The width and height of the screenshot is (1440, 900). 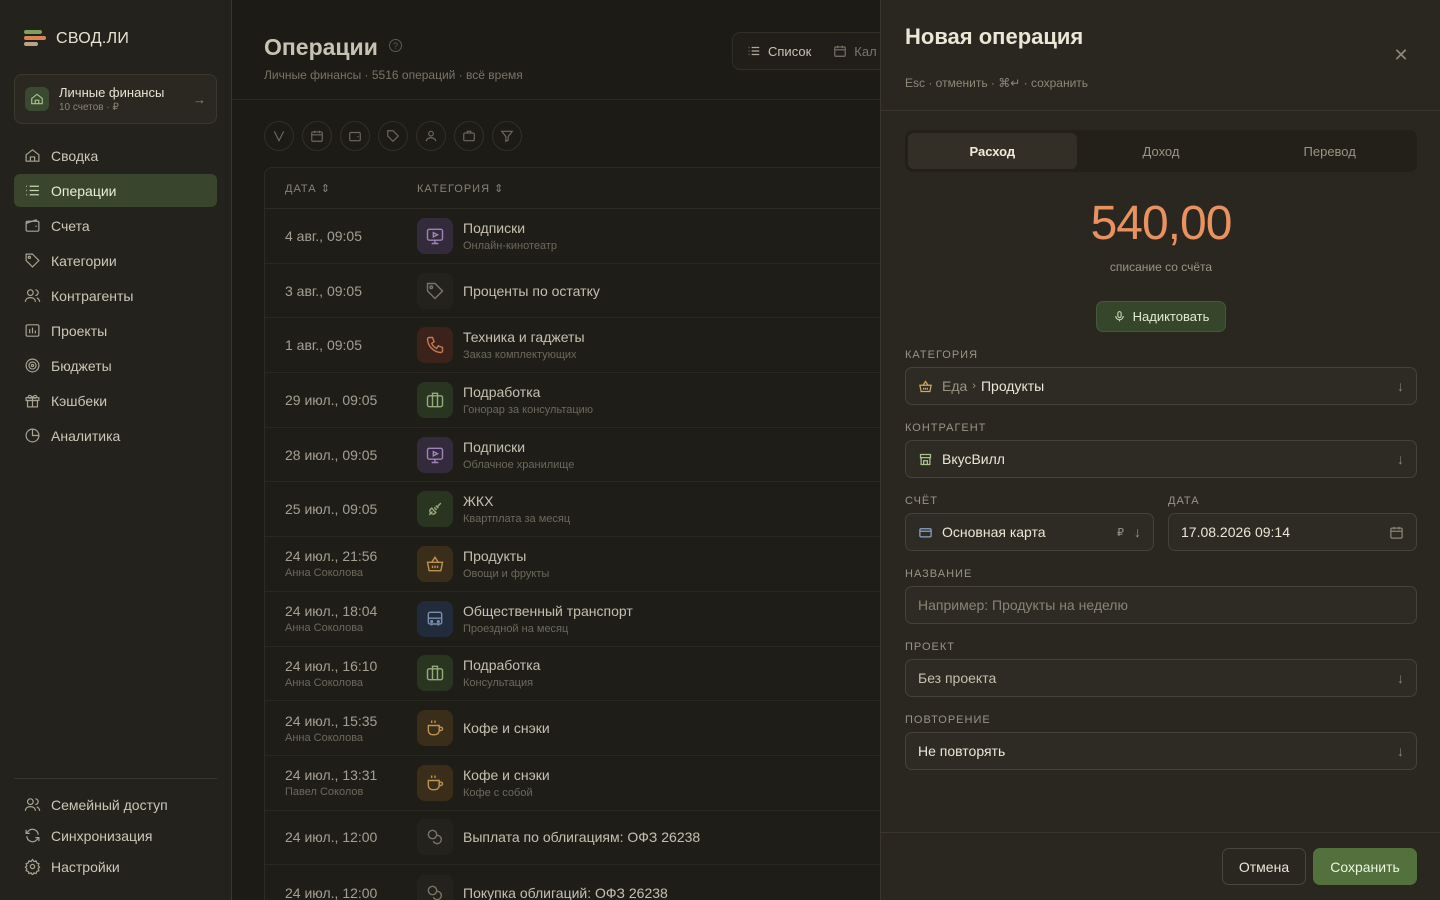 I want to click on date-value: 17.08.2026 09:14, so click(x=1235, y=532).